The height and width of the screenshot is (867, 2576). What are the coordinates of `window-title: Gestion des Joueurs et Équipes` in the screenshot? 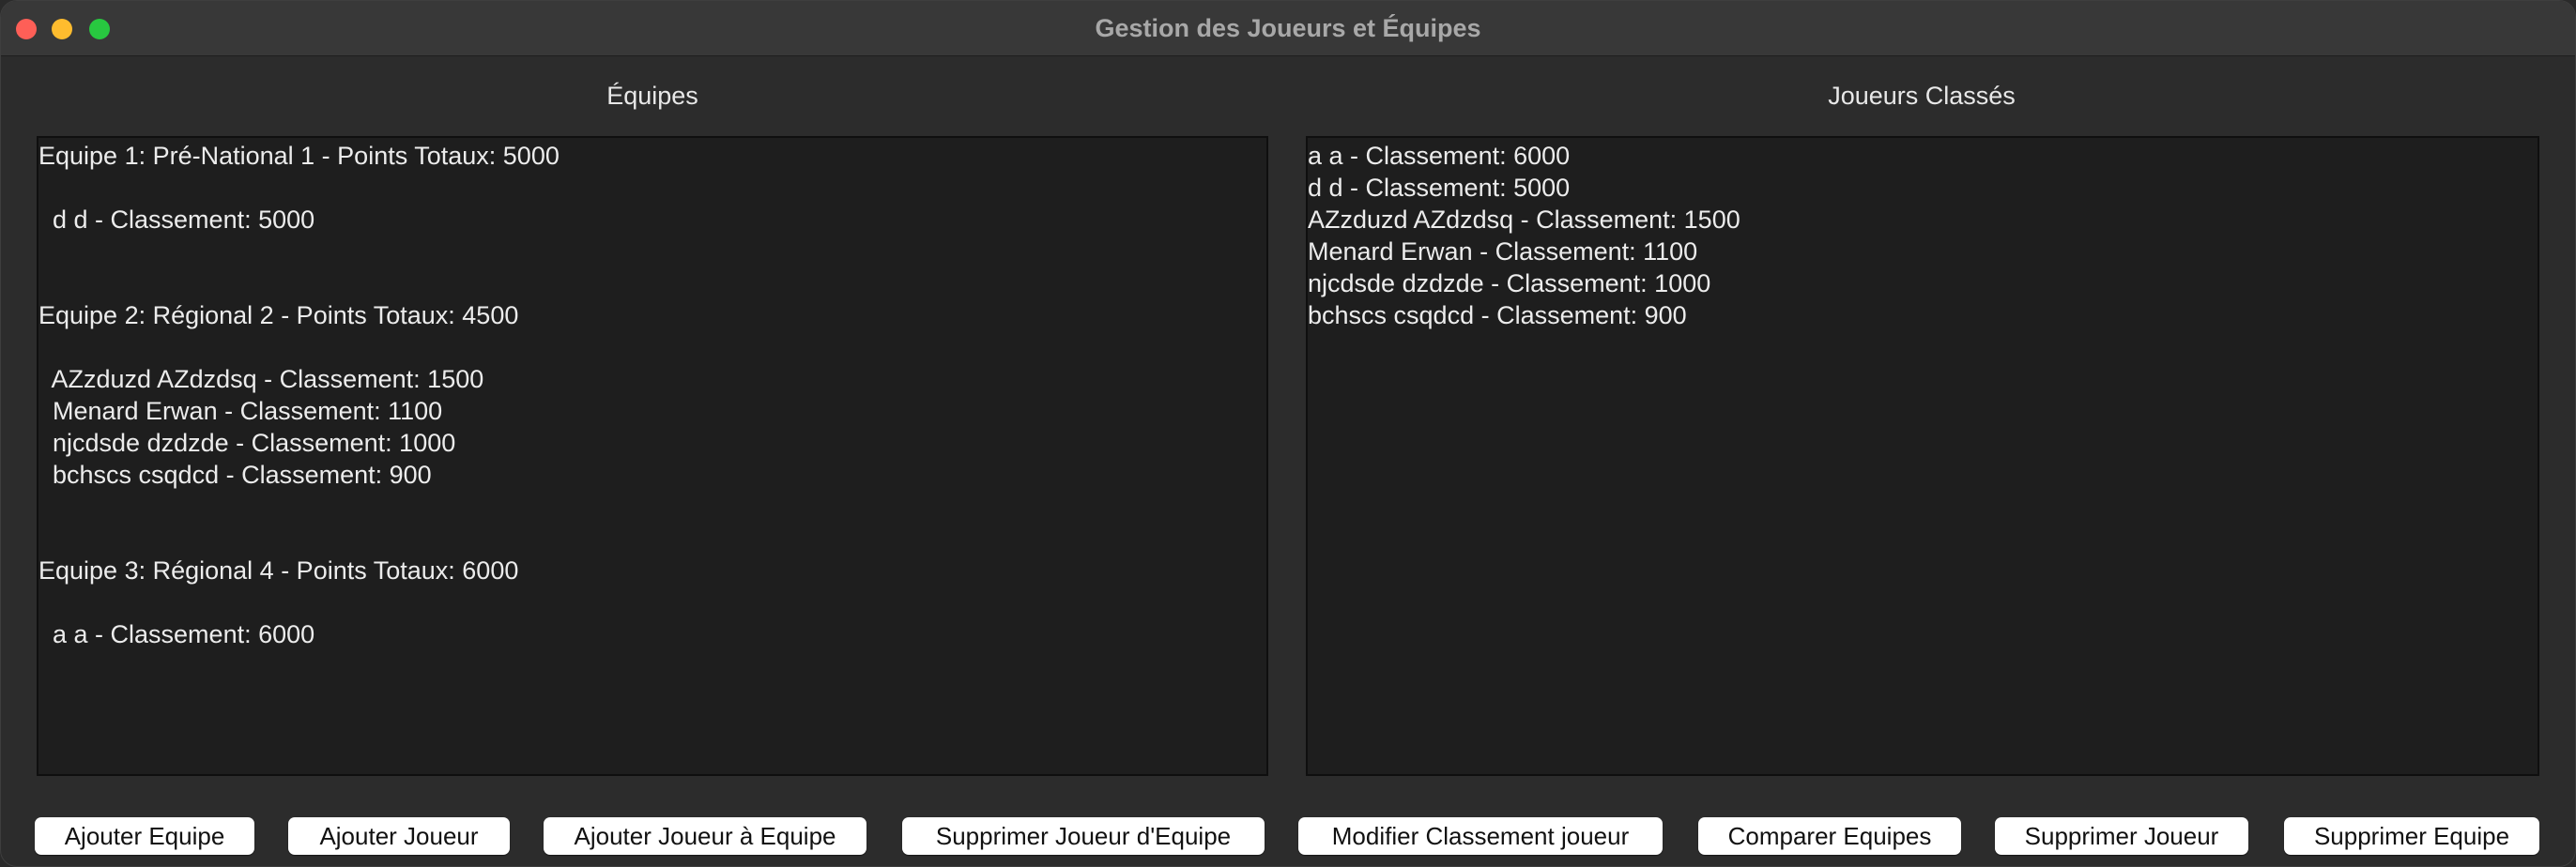 It's located at (1288, 28).